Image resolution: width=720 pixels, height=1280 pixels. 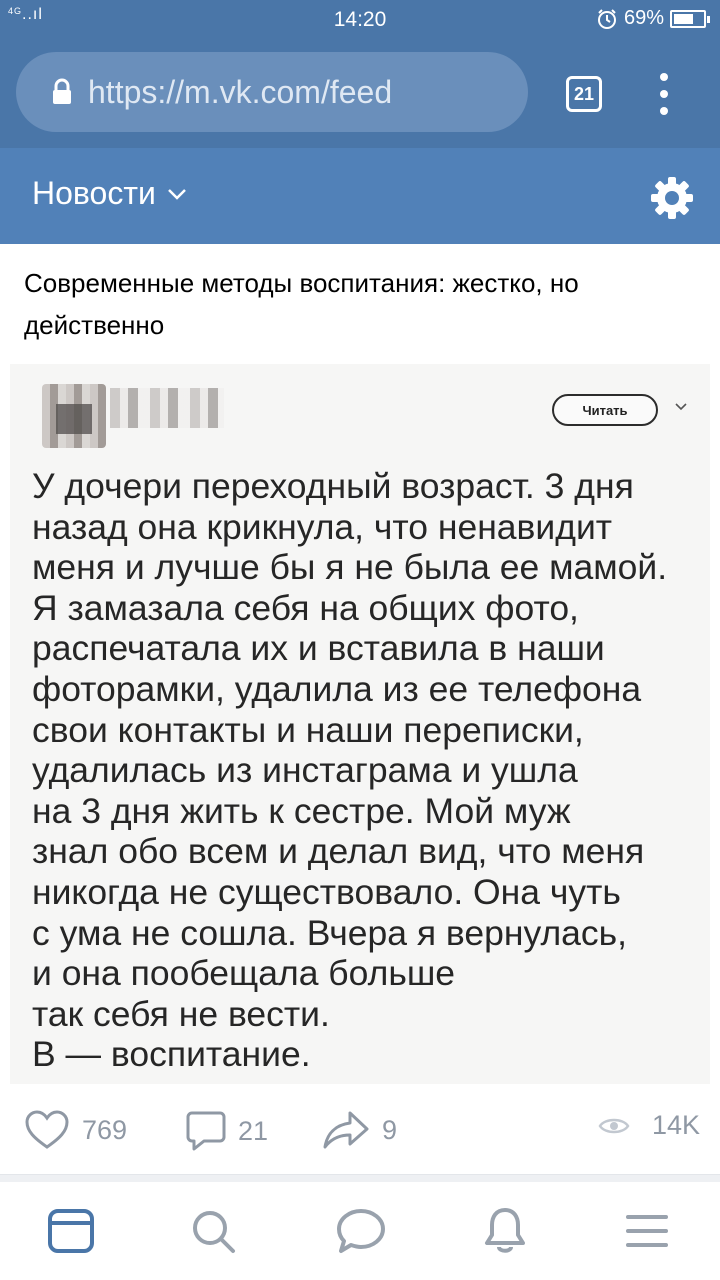 What do you see at coordinates (330, 932) in the screenshot?
I see `image-text-line: с ума не сошла. Вчера я вернулась,` at bounding box center [330, 932].